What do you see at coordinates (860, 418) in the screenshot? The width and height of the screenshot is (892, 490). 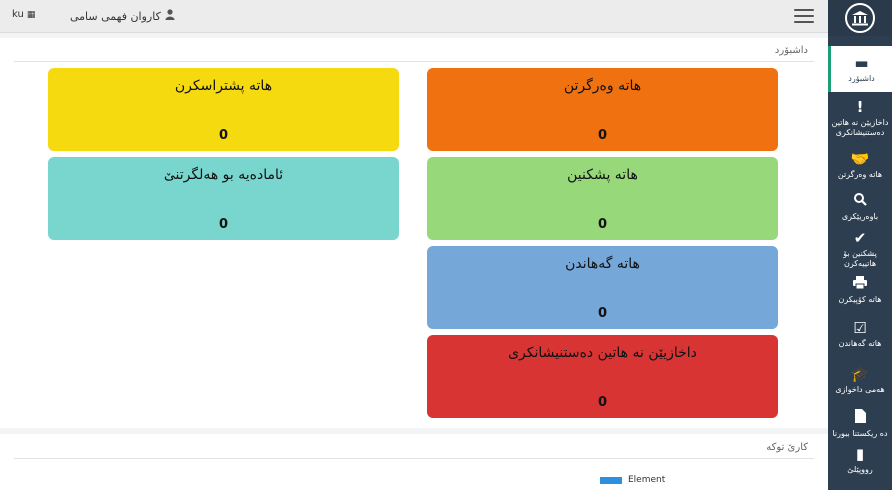 I see `file-icon` at bounding box center [860, 418].